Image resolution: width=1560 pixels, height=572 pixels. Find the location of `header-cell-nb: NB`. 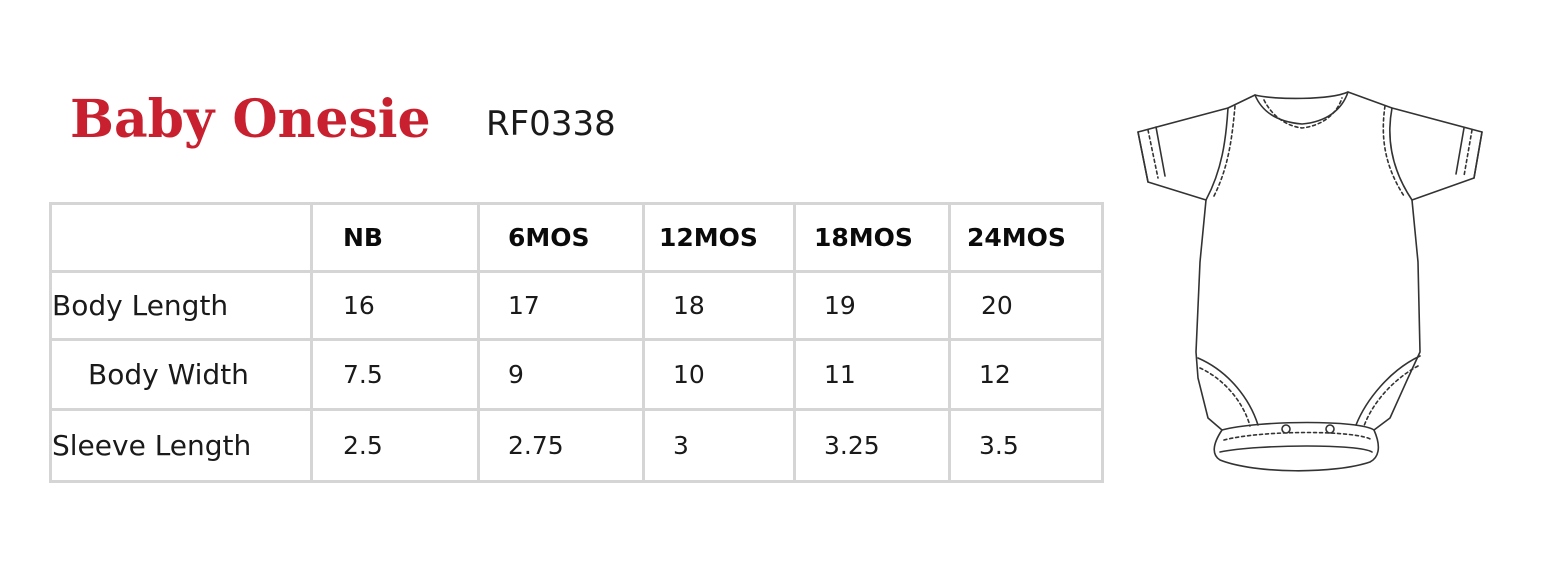

header-cell-nb: NB is located at coordinates (395, 237).